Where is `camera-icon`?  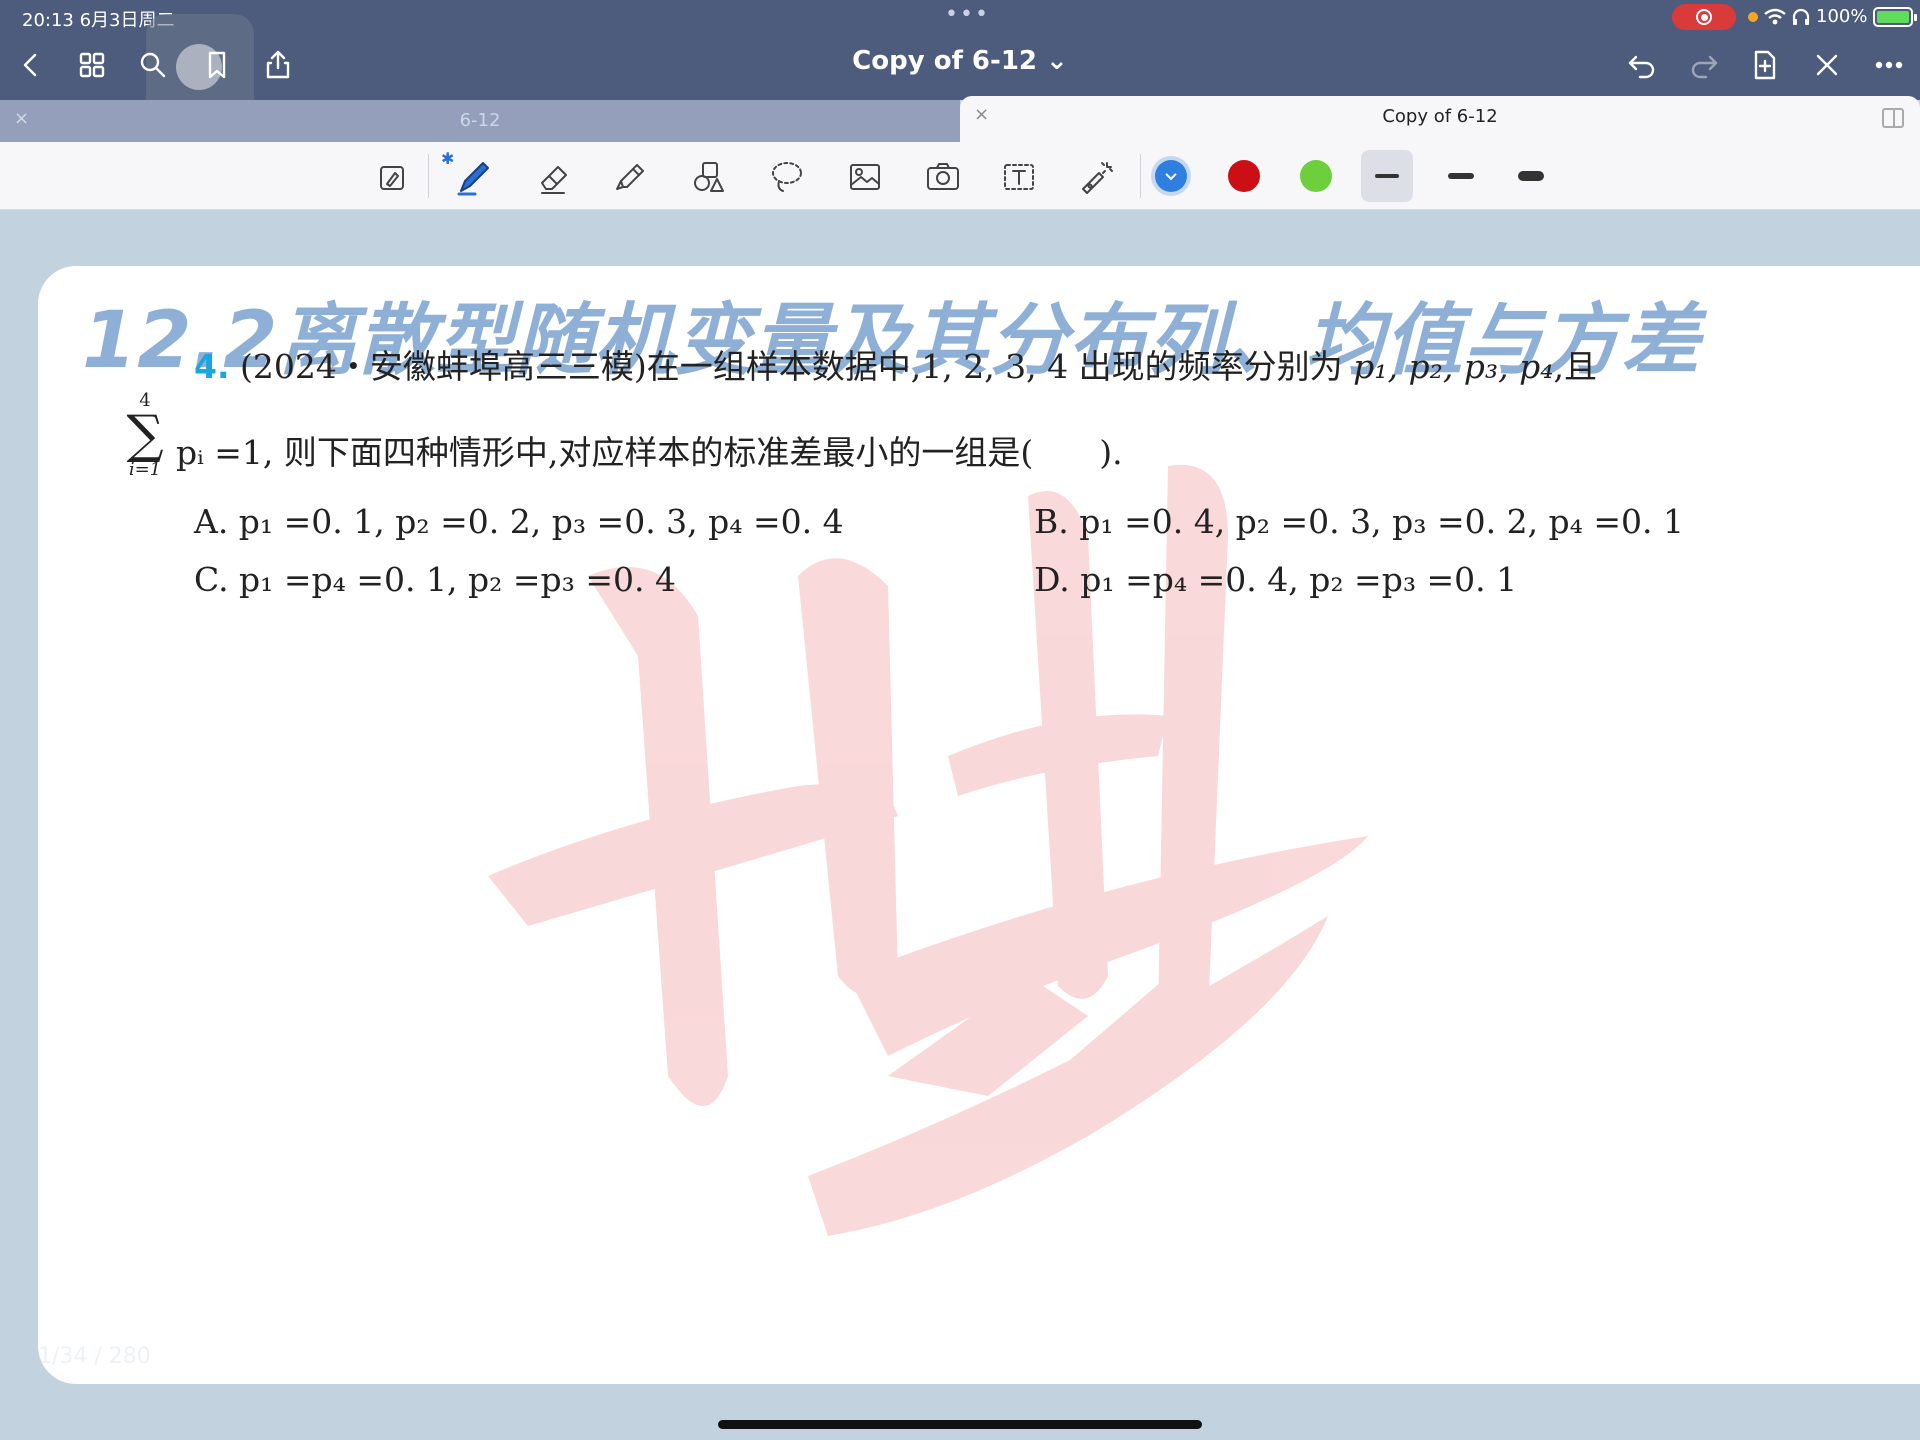 camera-icon is located at coordinates (943, 176).